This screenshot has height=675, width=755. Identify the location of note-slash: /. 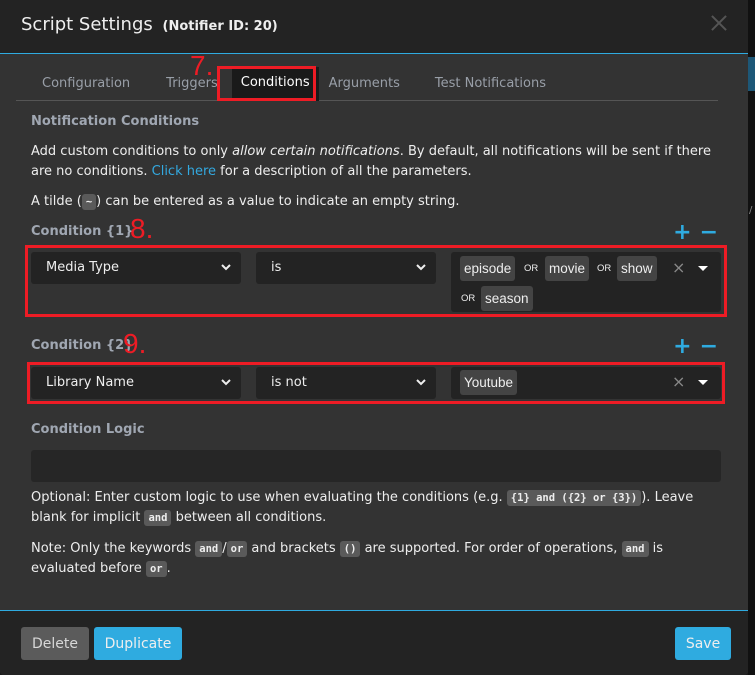
(224, 548).